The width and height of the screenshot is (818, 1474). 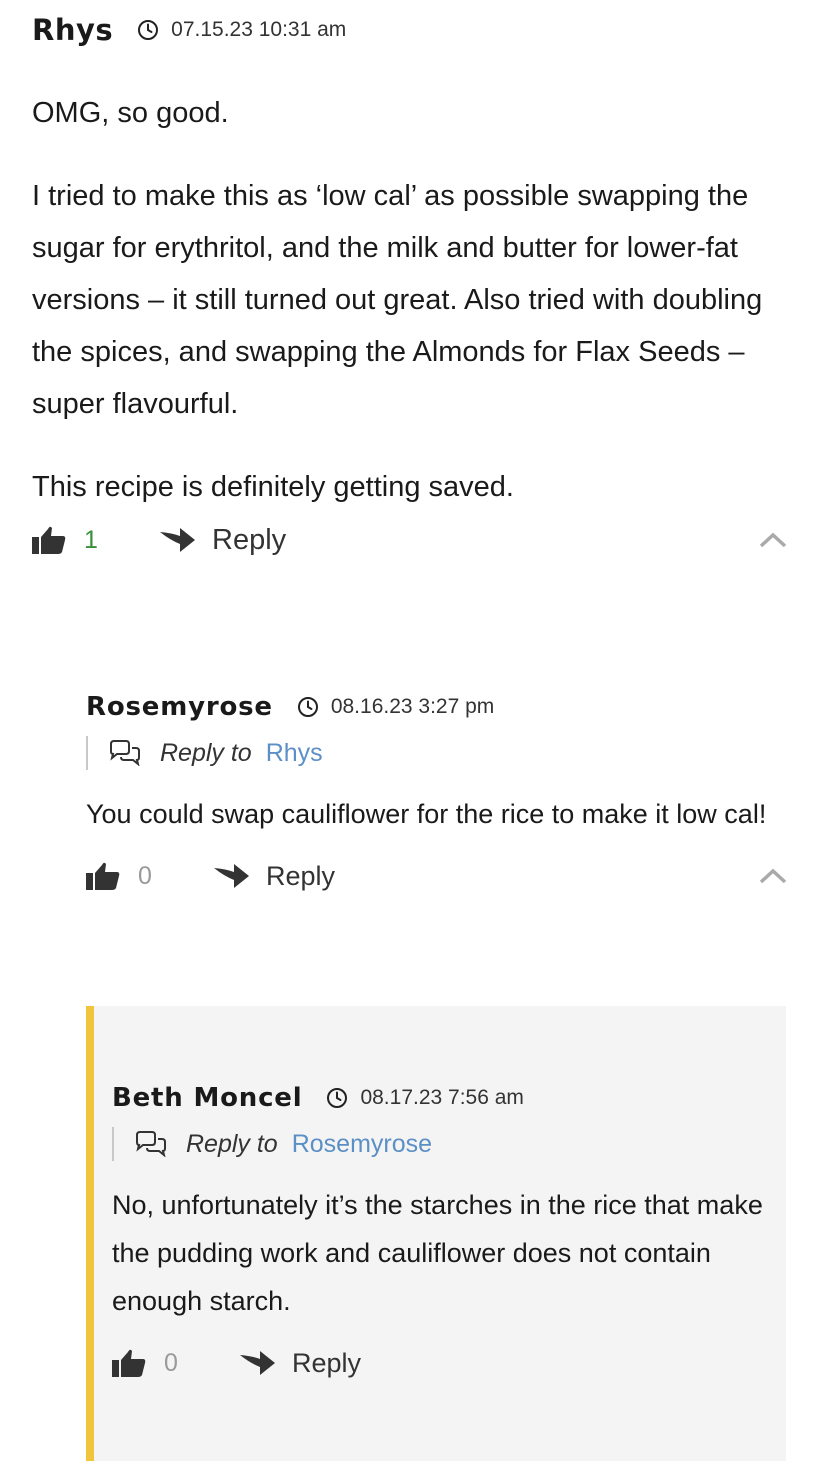 What do you see at coordinates (442, 1144) in the screenshot?
I see `reply-to-line: Reply to Rosemyrose` at bounding box center [442, 1144].